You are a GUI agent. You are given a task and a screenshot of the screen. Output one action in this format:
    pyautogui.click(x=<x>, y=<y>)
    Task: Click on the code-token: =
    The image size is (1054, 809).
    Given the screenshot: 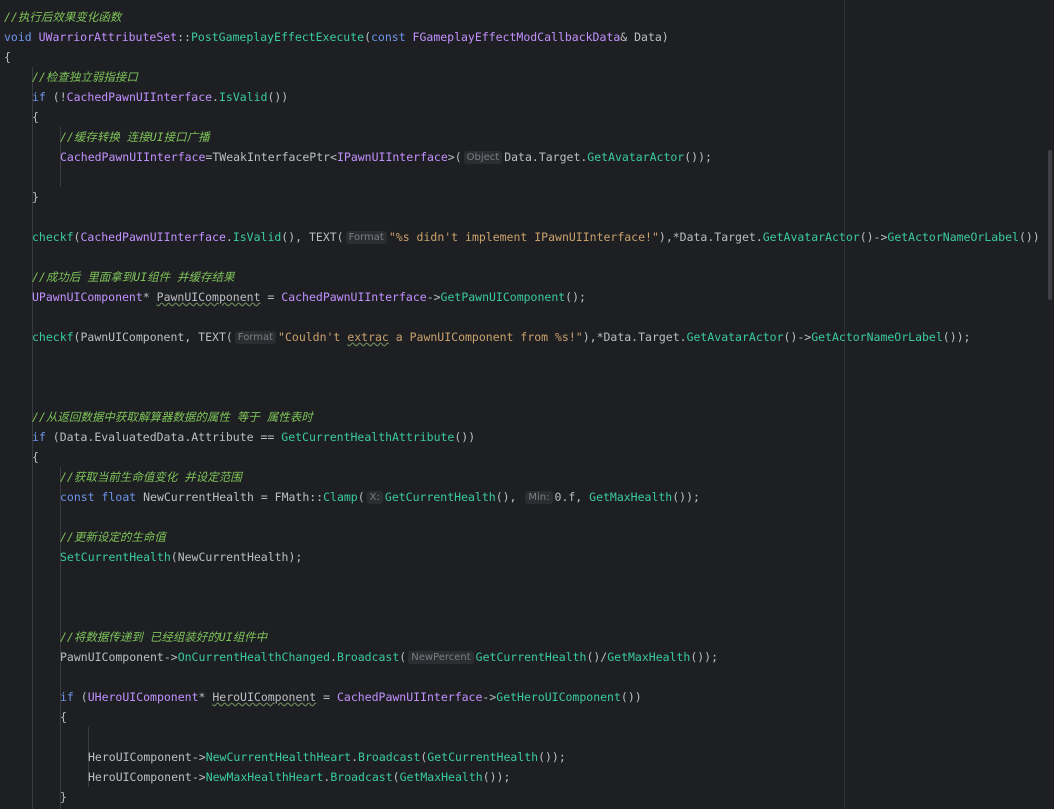 What is the action you would take?
    pyautogui.click(x=326, y=697)
    